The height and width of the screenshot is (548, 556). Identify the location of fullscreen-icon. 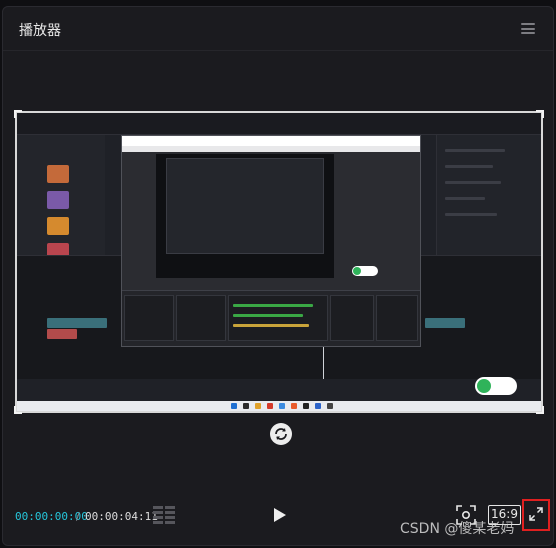
(536, 514).